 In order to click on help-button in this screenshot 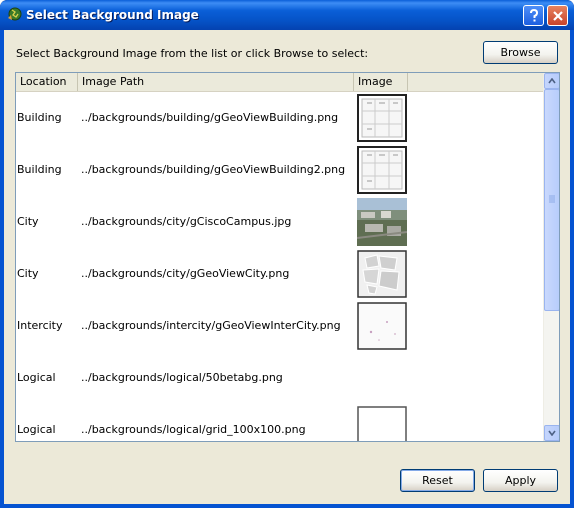, I will do `click(533, 15)`.